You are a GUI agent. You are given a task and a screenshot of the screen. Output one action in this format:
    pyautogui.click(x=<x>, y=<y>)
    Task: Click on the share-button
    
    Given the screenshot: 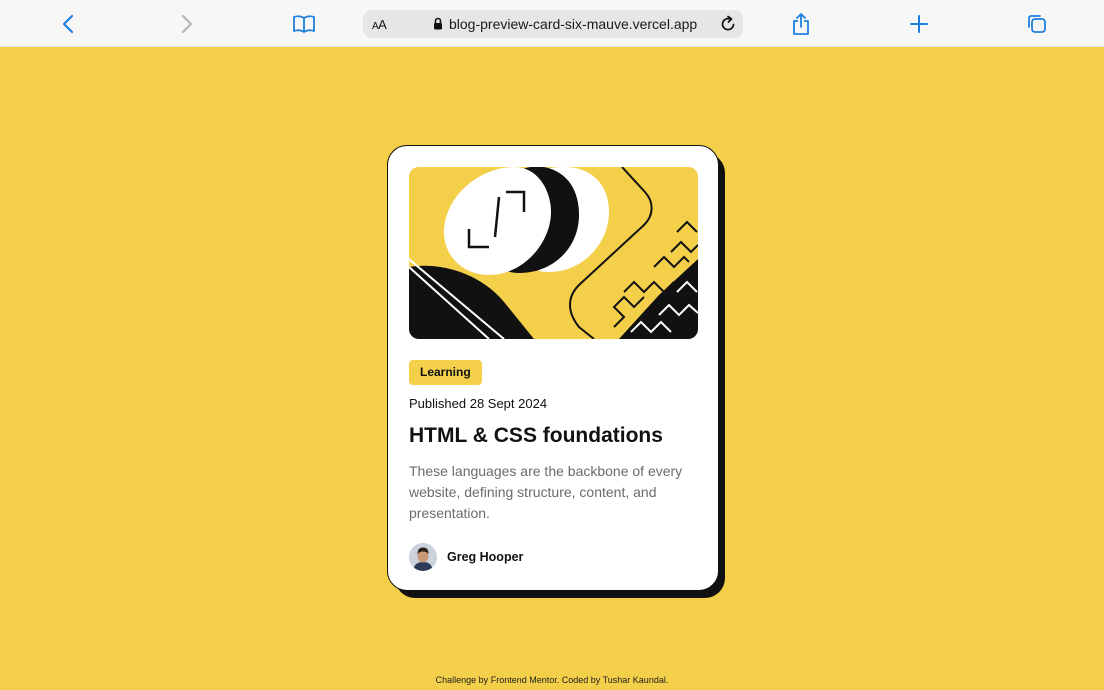 What is the action you would take?
    pyautogui.click(x=801, y=24)
    